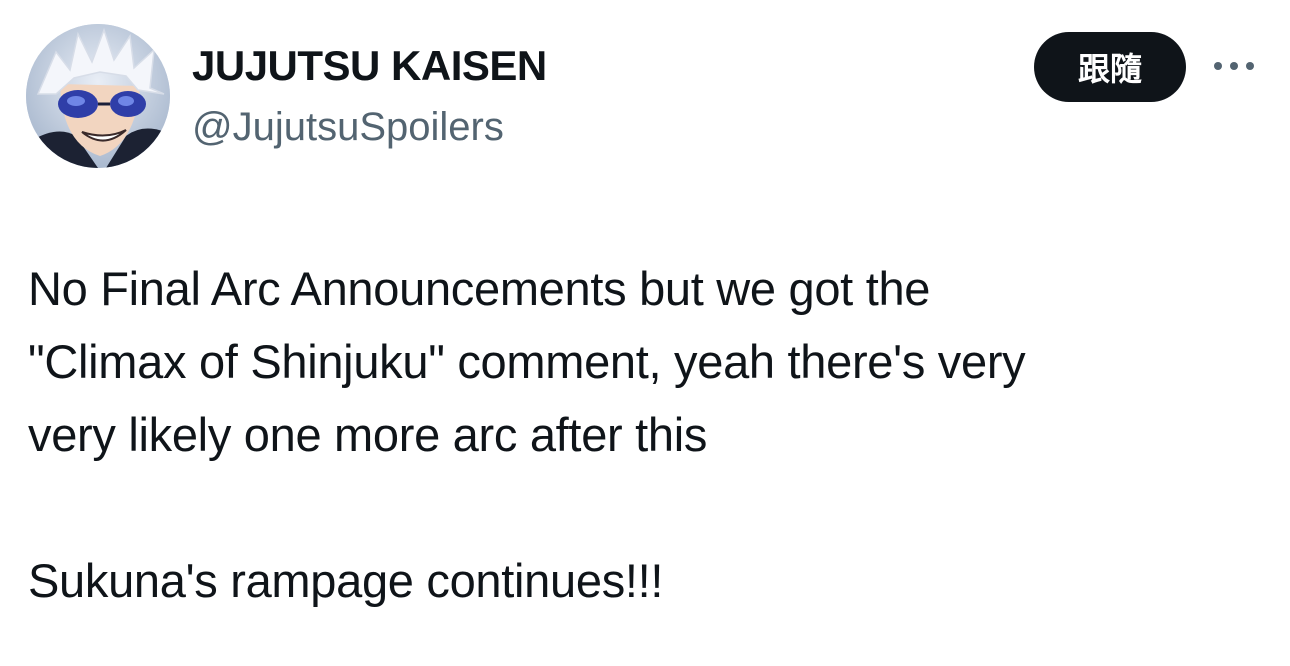 The height and width of the screenshot is (666, 1290). I want to click on more-options-button, so click(1234, 66).